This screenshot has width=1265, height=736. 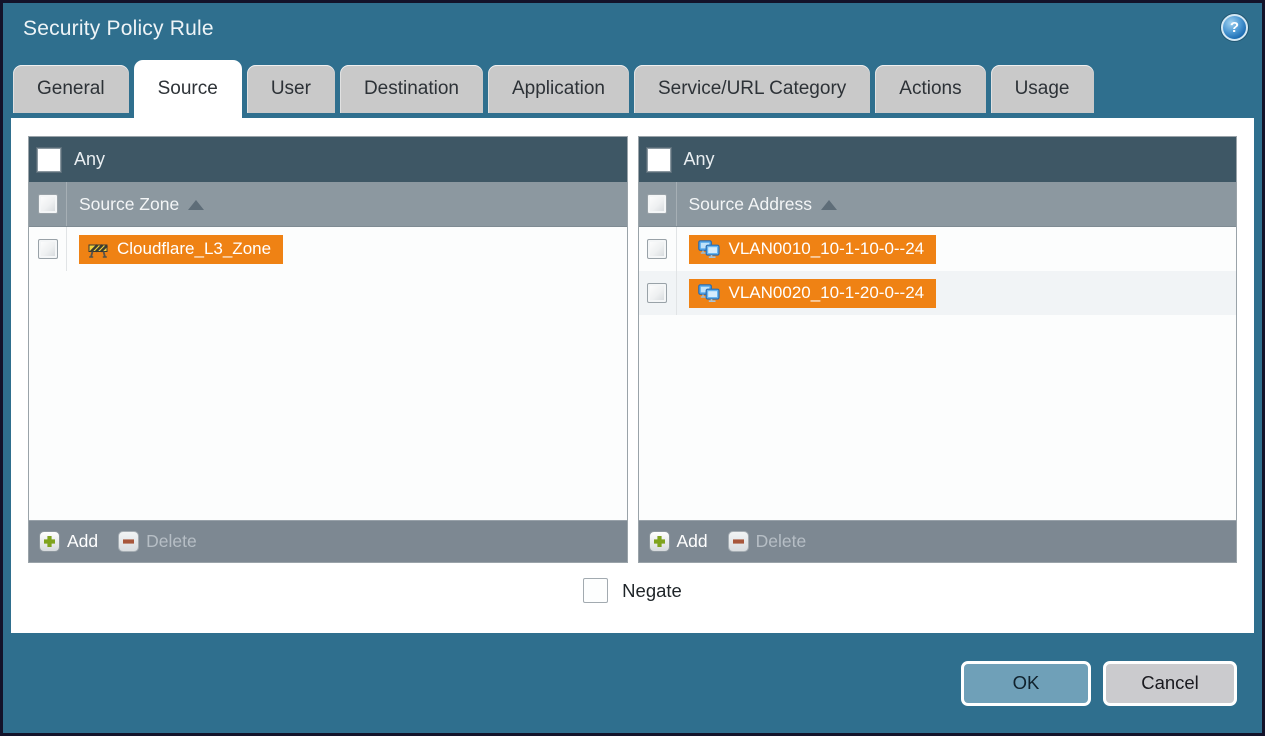 What do you see at coordinates (699, 159) in the screenshot?
I see `source-address-any-label: Any` at bounding box center [699, 159].